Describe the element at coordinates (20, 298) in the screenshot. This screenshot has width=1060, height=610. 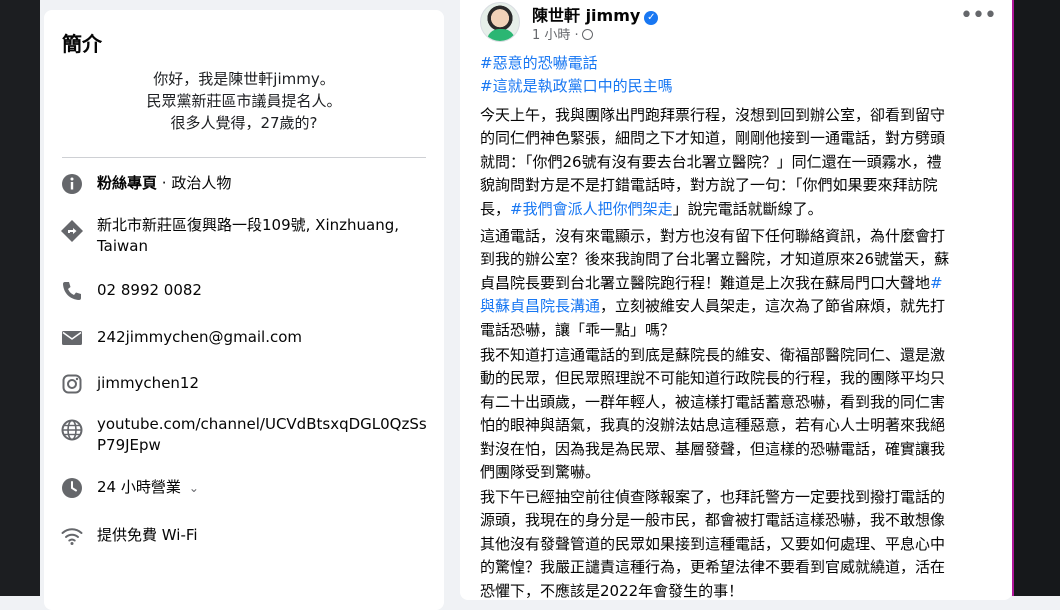
I see `left-page-edge` at that location.